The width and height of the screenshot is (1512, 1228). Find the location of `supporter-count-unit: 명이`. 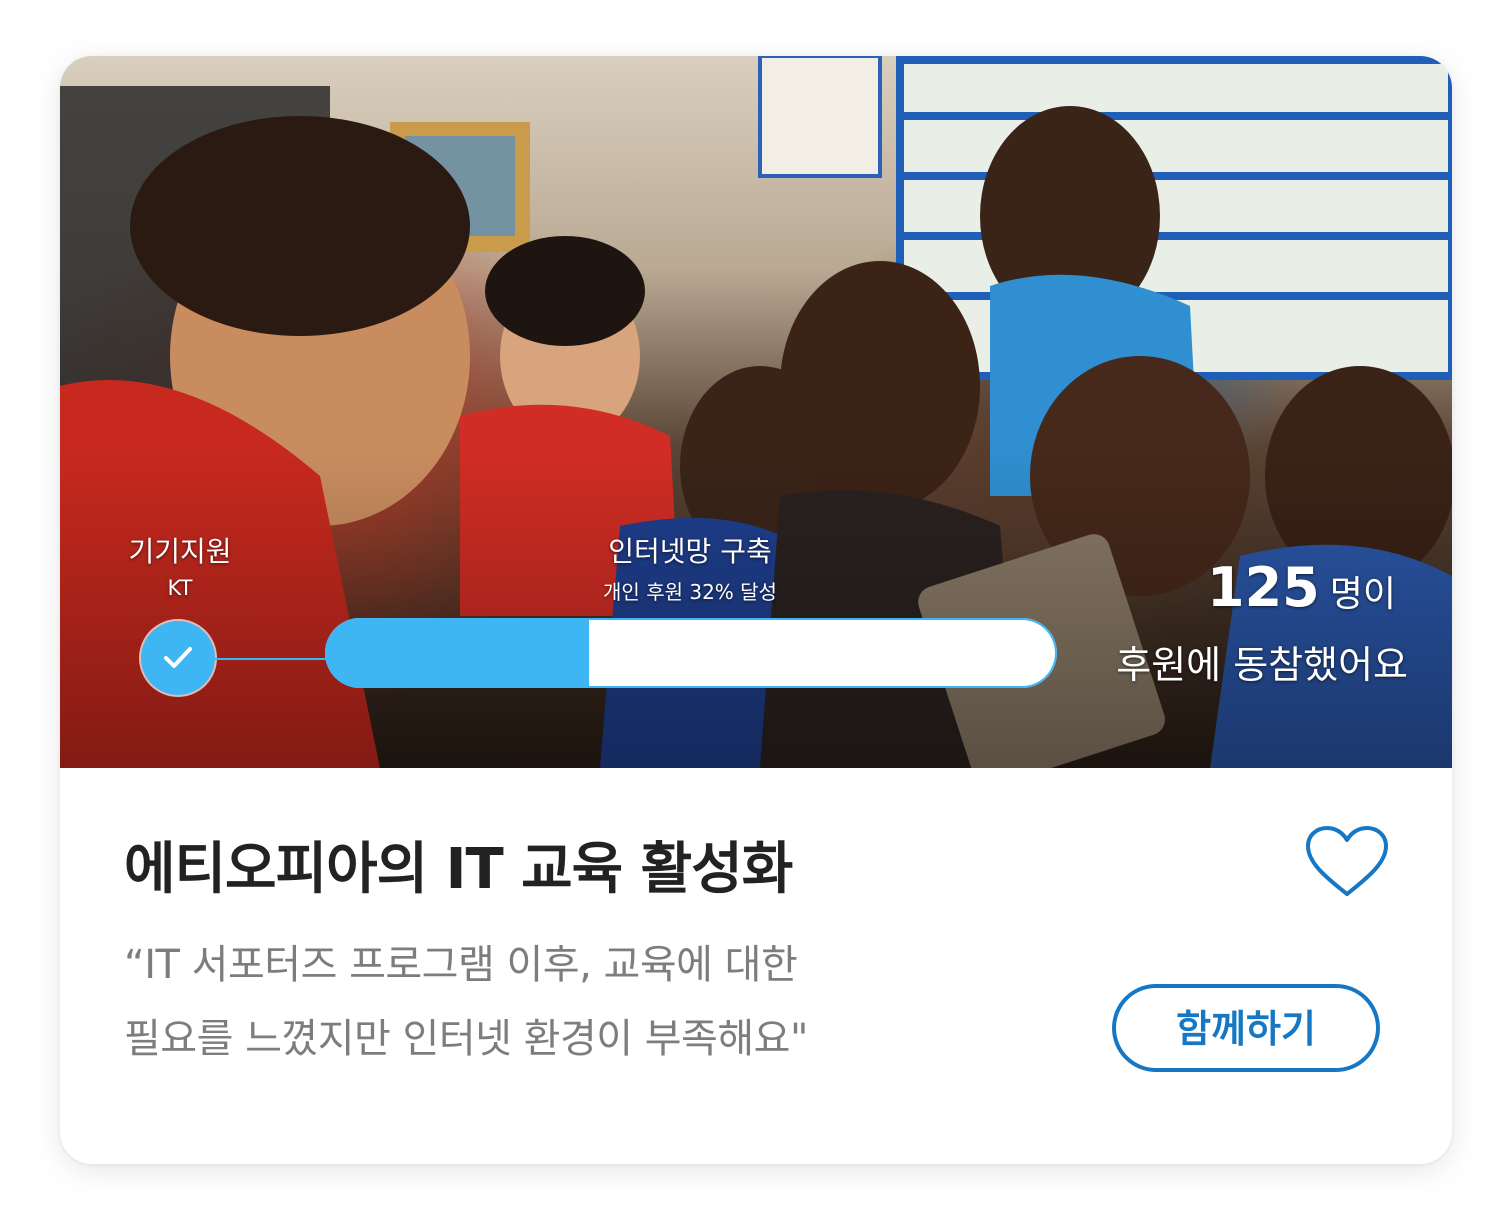

supporter-count-unit: 명이 is located at coordinates (1362, 594).